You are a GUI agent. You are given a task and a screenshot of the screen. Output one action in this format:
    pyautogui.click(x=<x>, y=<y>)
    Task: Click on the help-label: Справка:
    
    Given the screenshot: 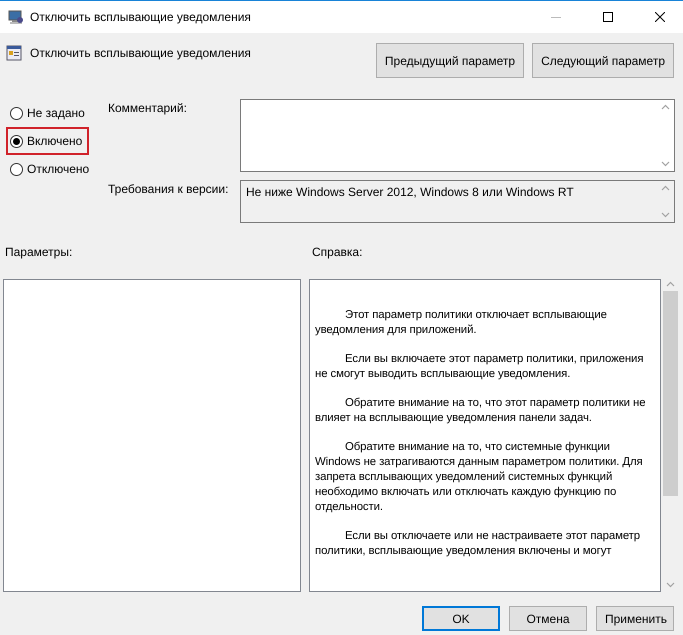 What is the action you would take?
    pyautogui.click(x=337, y=252)
    